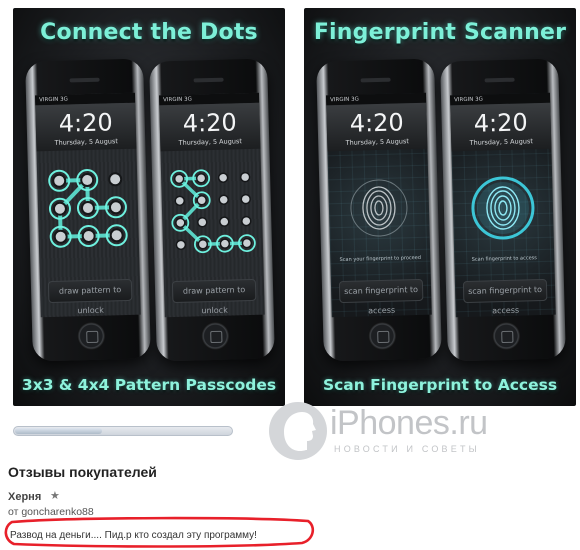  I want to click on screenshot-title: Connect the Dots, so click(149, 32).